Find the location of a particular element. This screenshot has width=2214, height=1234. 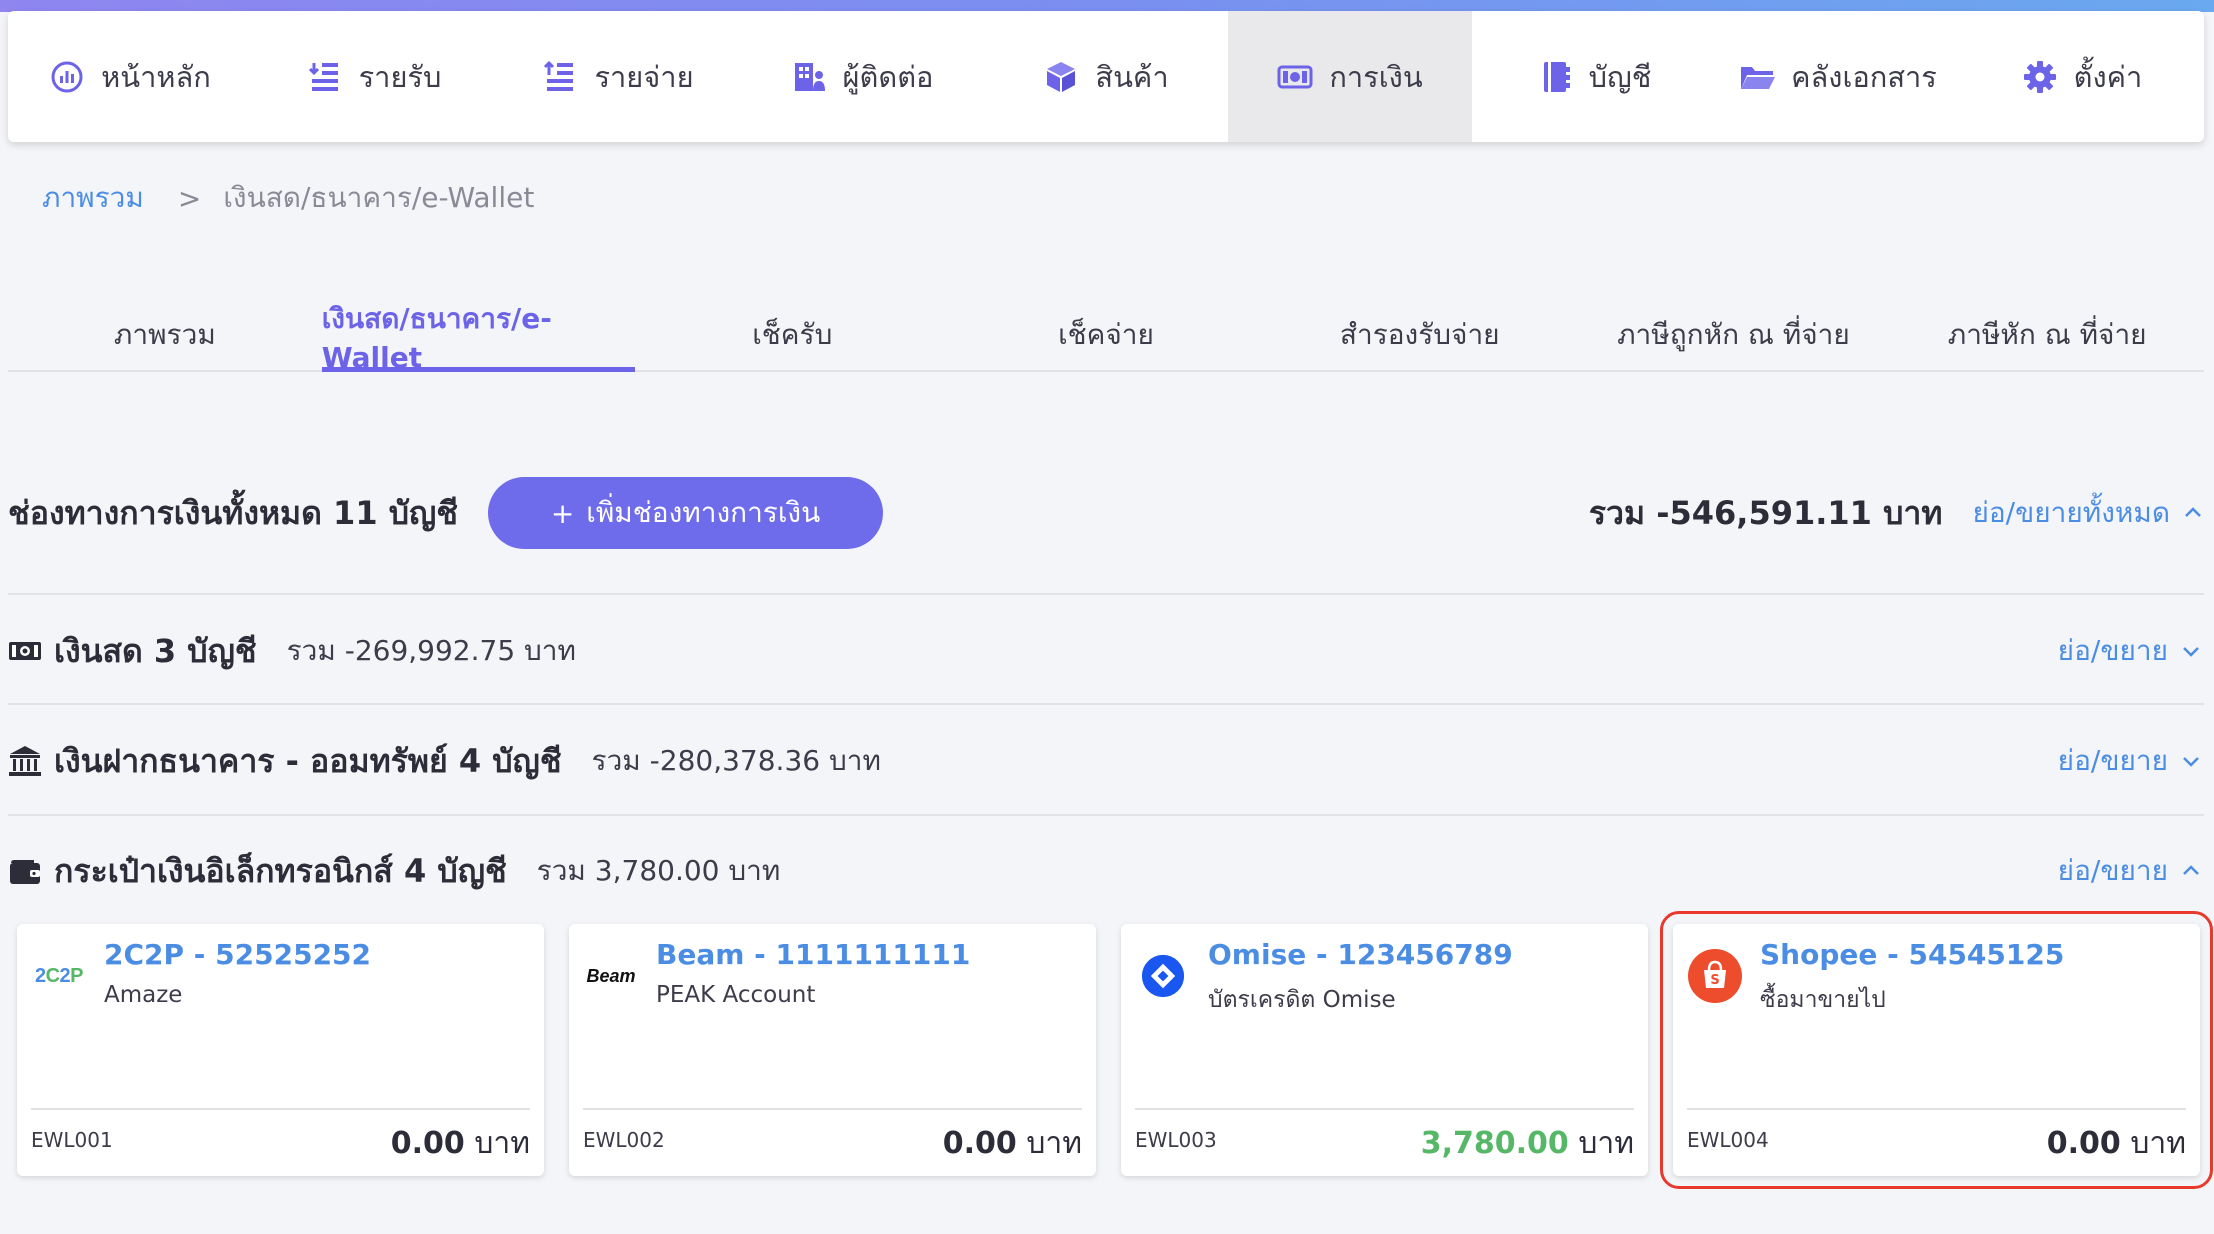

group-title: เงินฝากธนาคาร - ออมทรัพย์ 4 บัญชี is located at coordinates (308, 760).